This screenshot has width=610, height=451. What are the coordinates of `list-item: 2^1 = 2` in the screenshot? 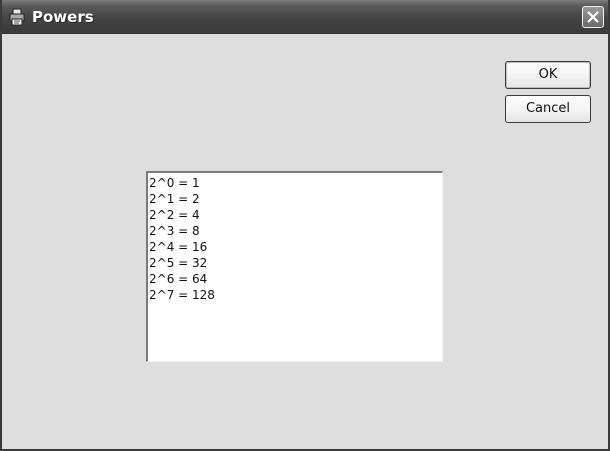 It's located at (295, 199).